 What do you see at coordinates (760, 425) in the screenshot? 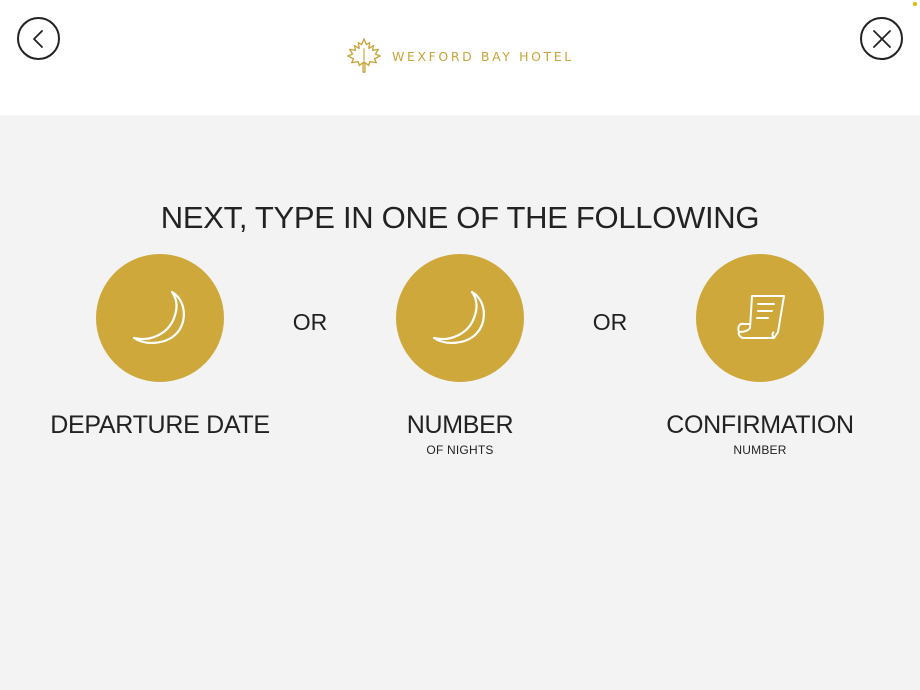
I see `option-title: CONFIRMATION` at bounding box center [760, 425].